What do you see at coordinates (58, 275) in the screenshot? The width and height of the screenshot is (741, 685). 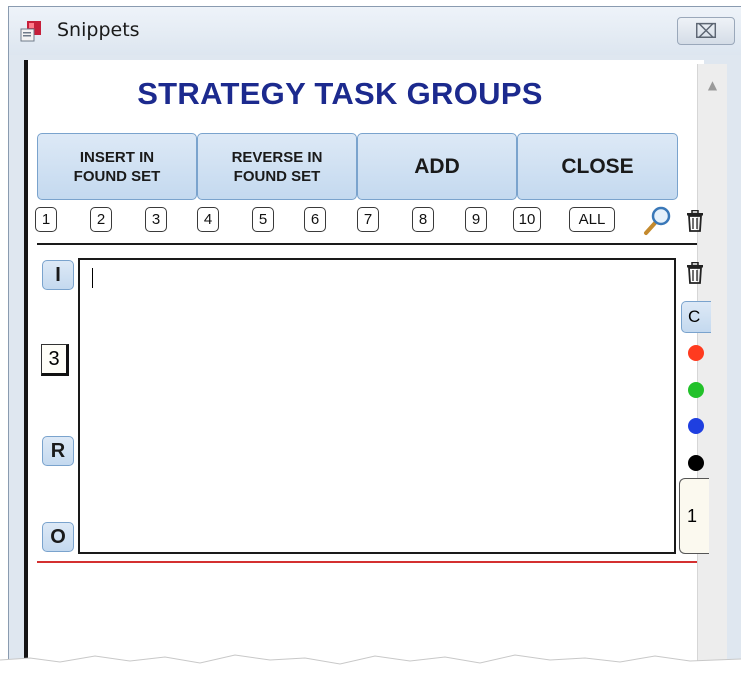 I see `i-button: I` at bounding box center [58, 275].